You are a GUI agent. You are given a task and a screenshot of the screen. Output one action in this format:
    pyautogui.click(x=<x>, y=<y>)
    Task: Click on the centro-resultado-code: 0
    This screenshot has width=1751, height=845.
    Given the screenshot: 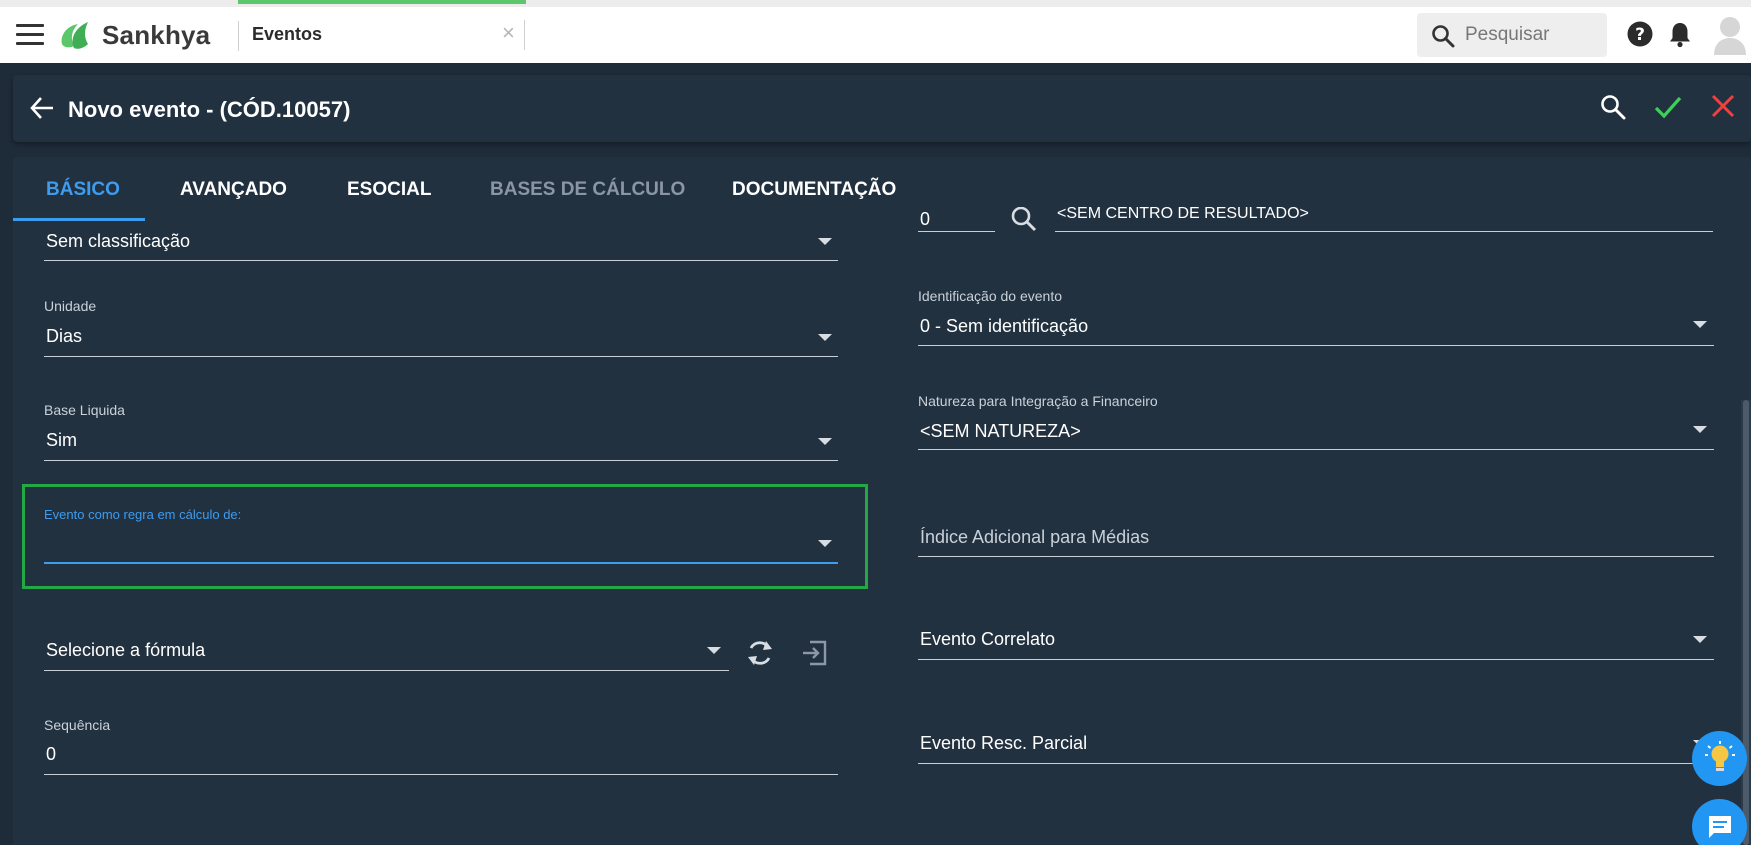 What is the action you would take?
    pyautogui.click(x=956, y=224)
    